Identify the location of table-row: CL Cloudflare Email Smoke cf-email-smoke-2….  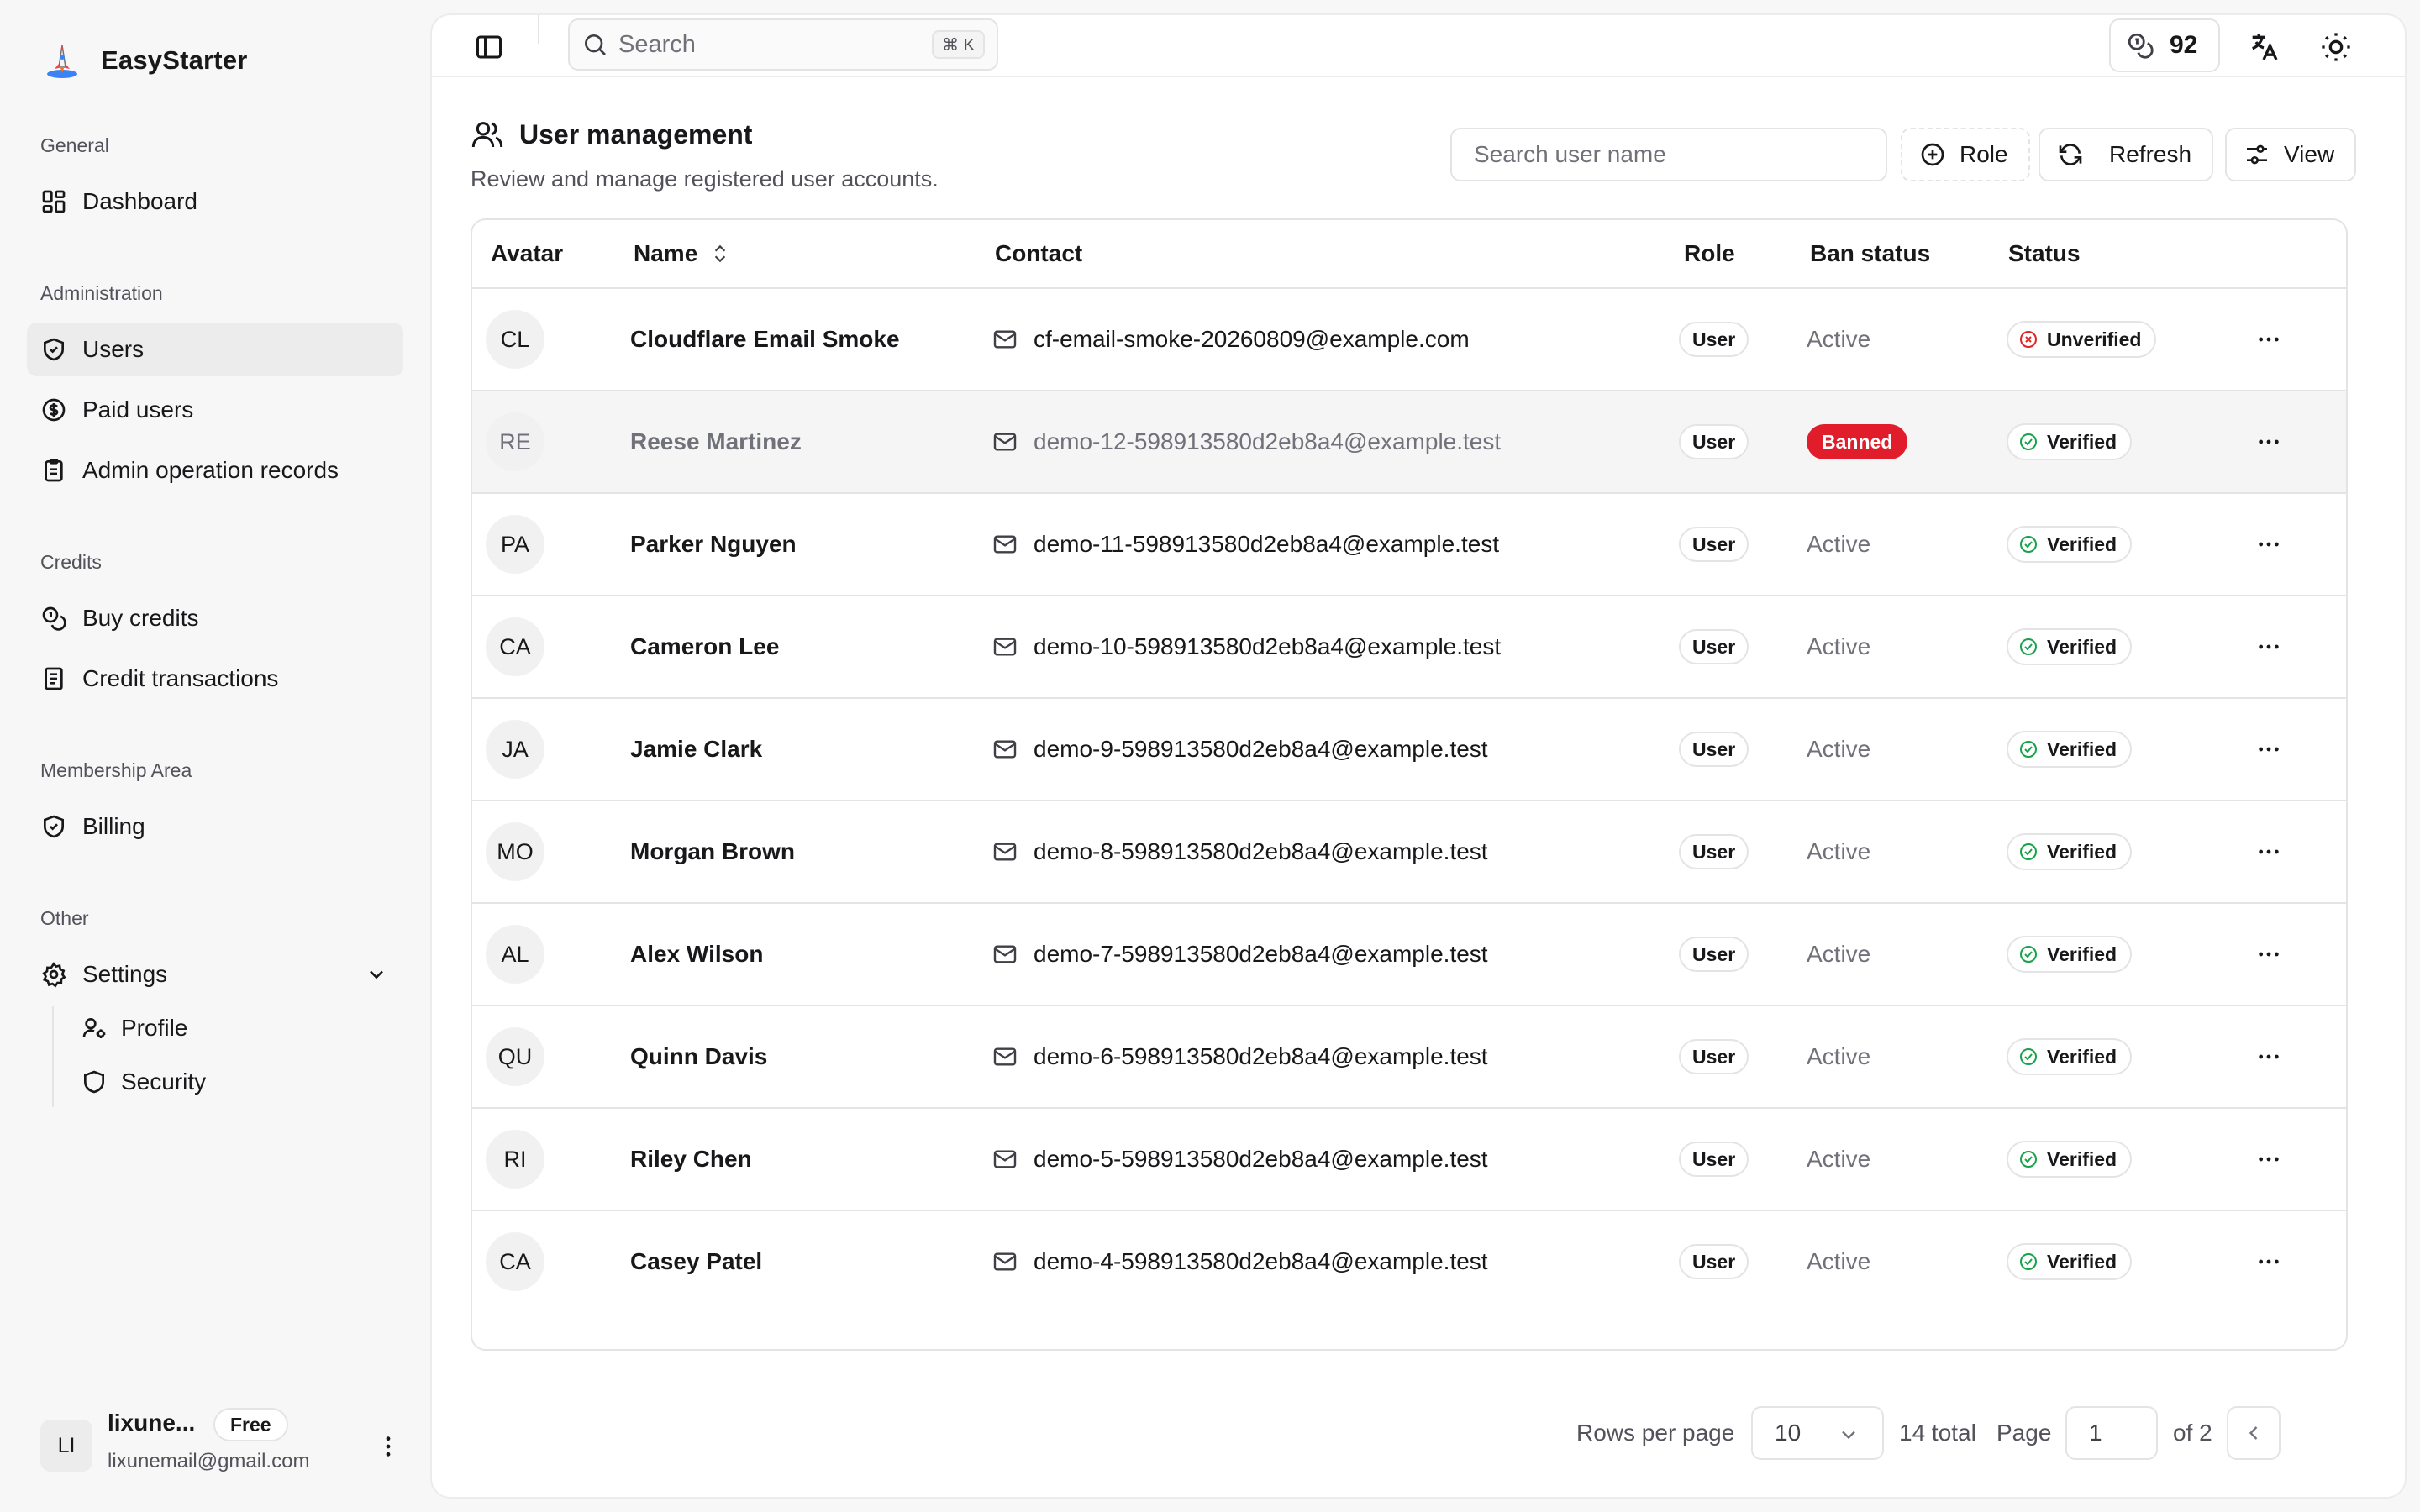
(1409, 340).